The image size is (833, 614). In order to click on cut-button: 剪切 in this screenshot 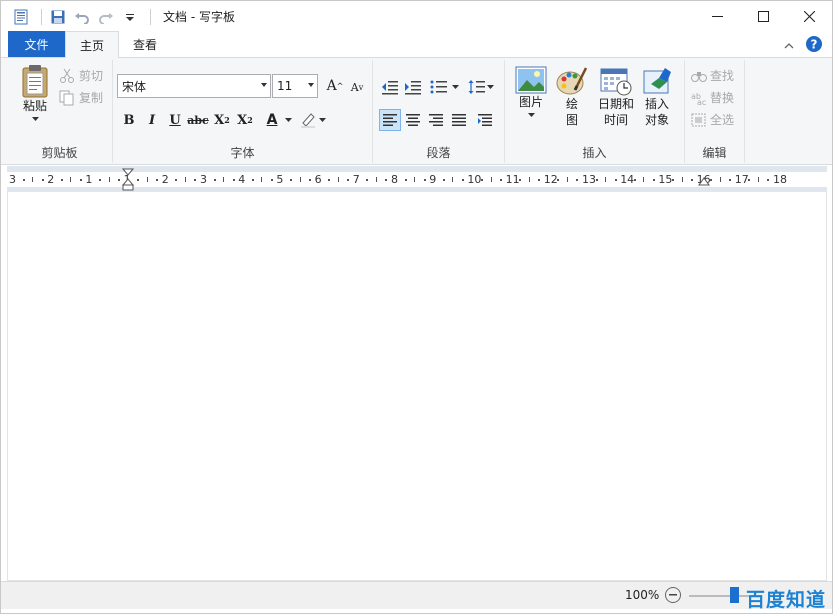, I will do `click(81, 75)`.